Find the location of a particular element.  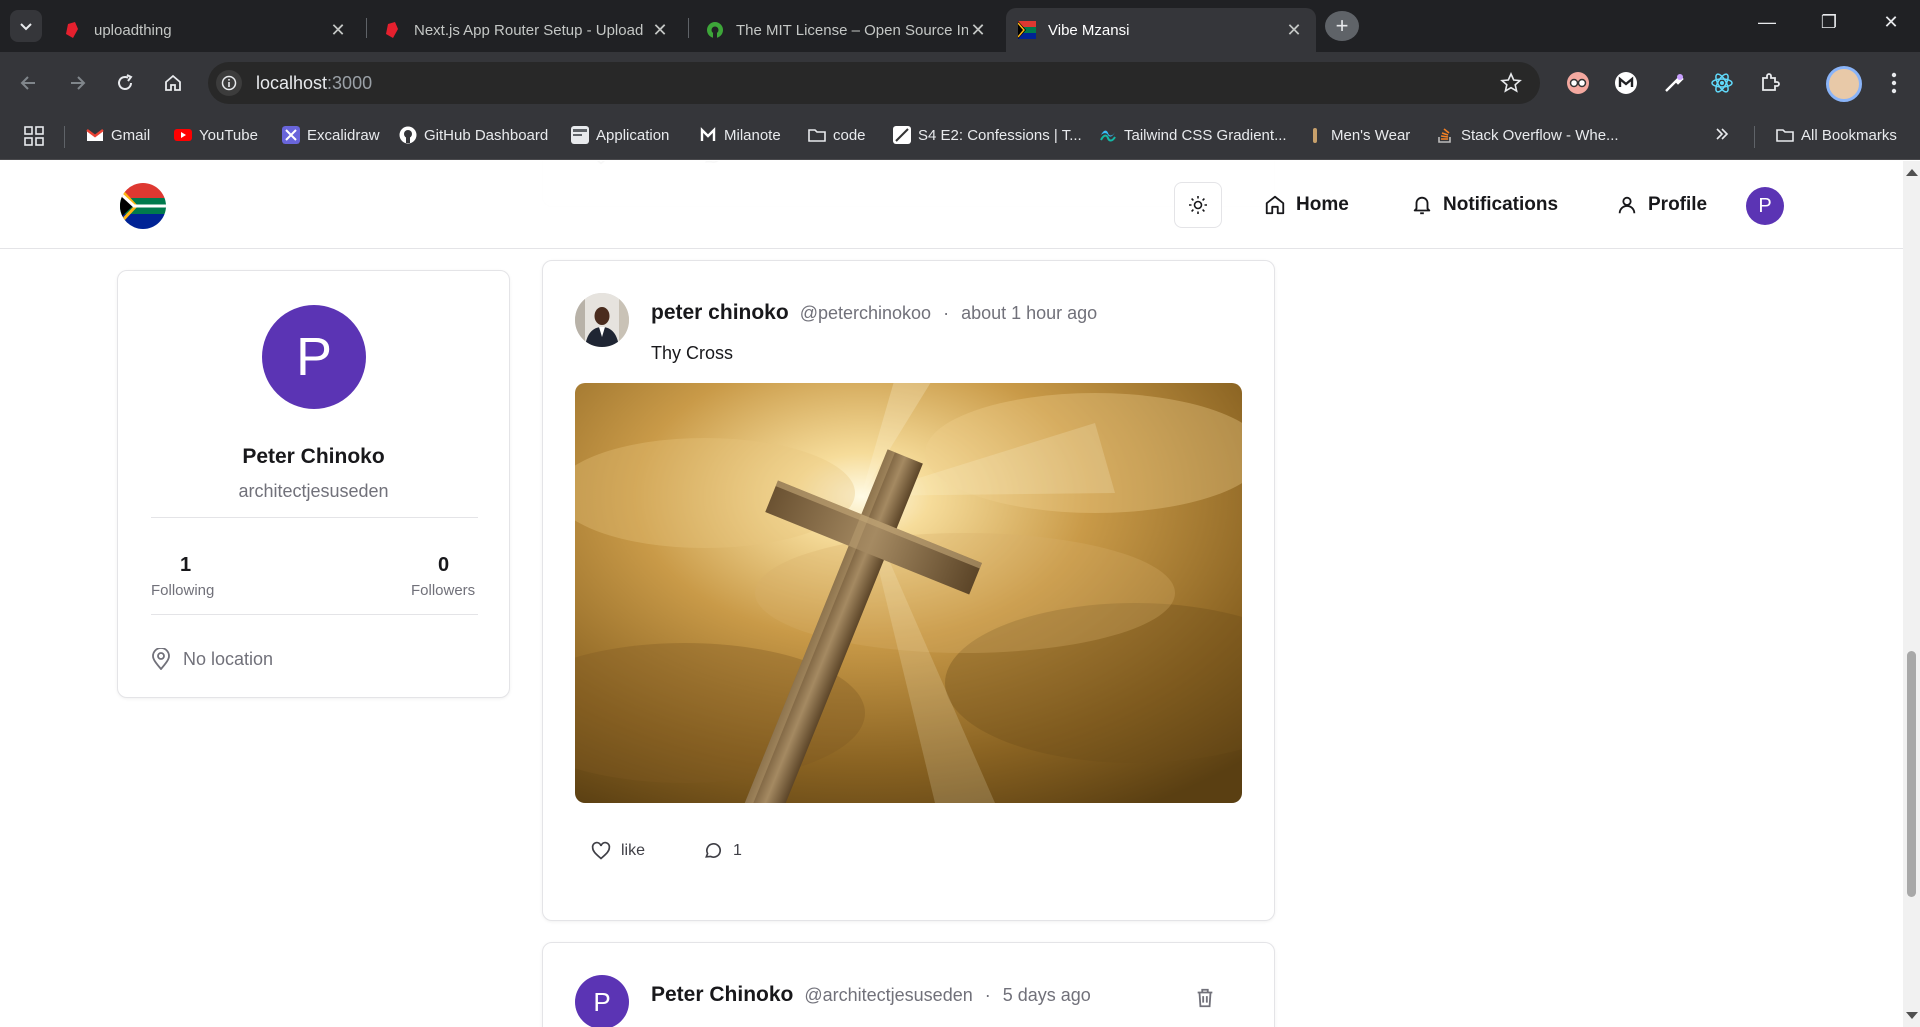

tab-search-button is located at coordinates (26, 26).